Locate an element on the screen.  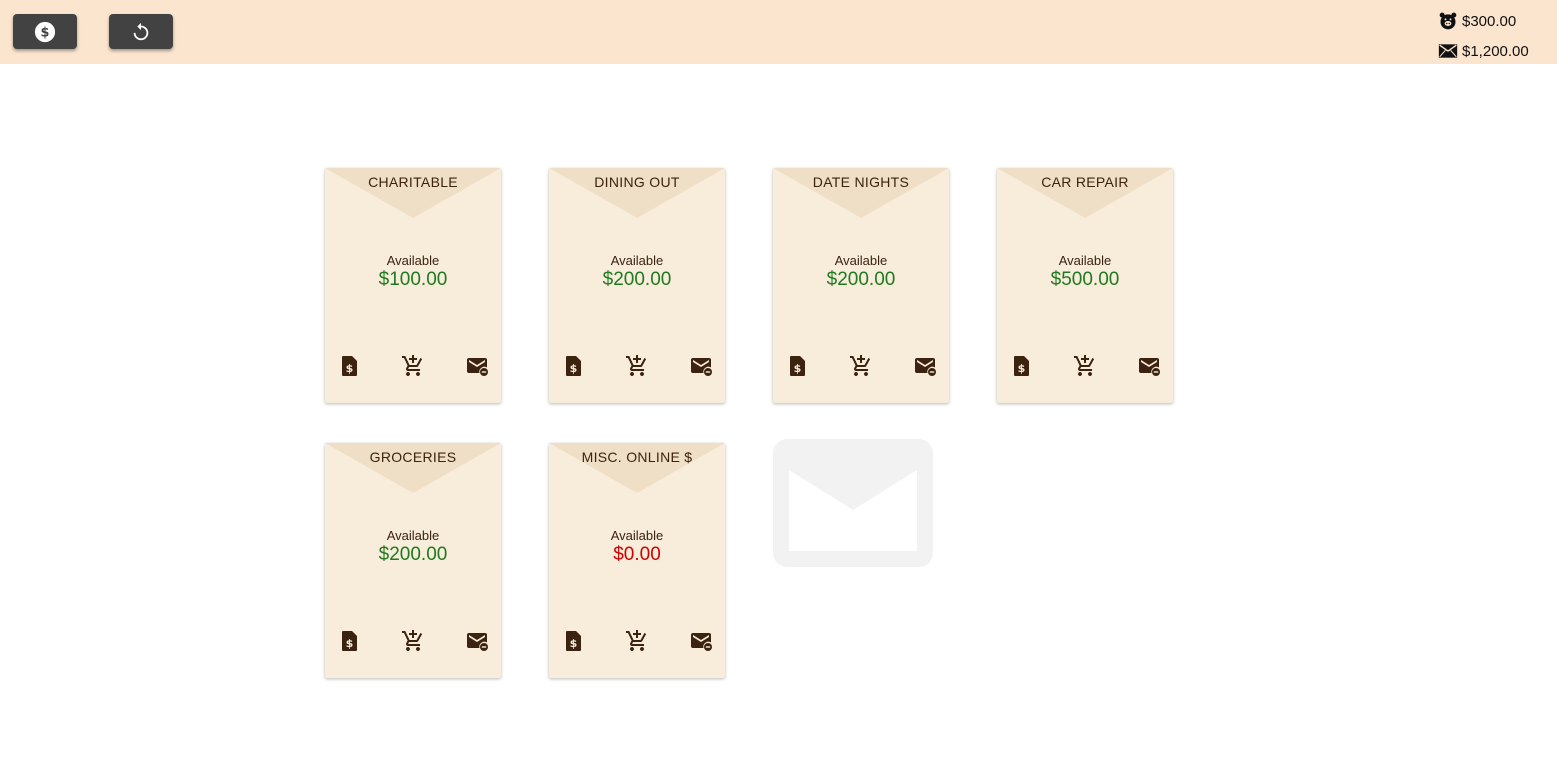
piggy-bank-icon is located at coordinates (1448, 21).